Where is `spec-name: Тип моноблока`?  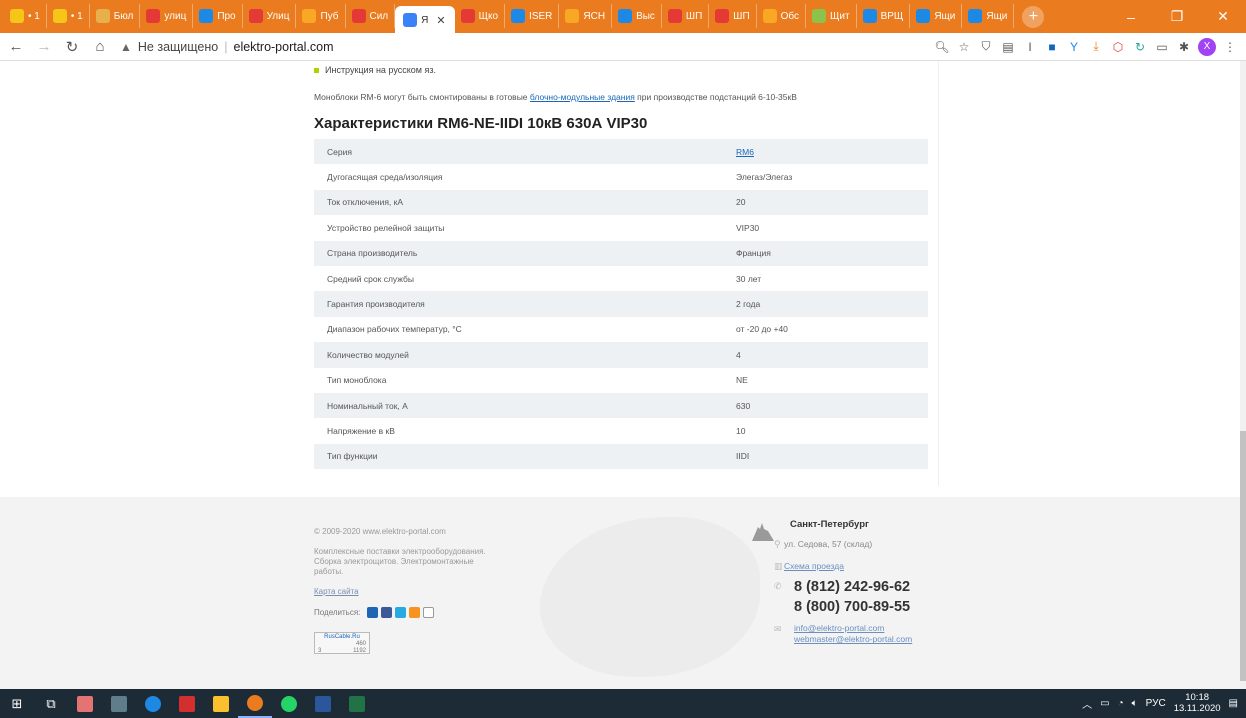
spec-name: Тип моноблока is located at coordinates (357, 380).